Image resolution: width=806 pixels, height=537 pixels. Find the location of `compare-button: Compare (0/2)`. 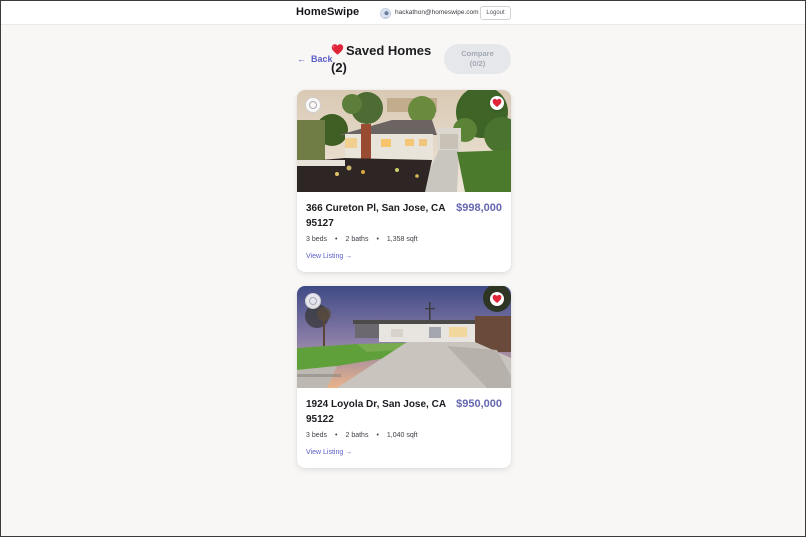

compare-button: Compare (0/2) is located at coordinates (477, 59).